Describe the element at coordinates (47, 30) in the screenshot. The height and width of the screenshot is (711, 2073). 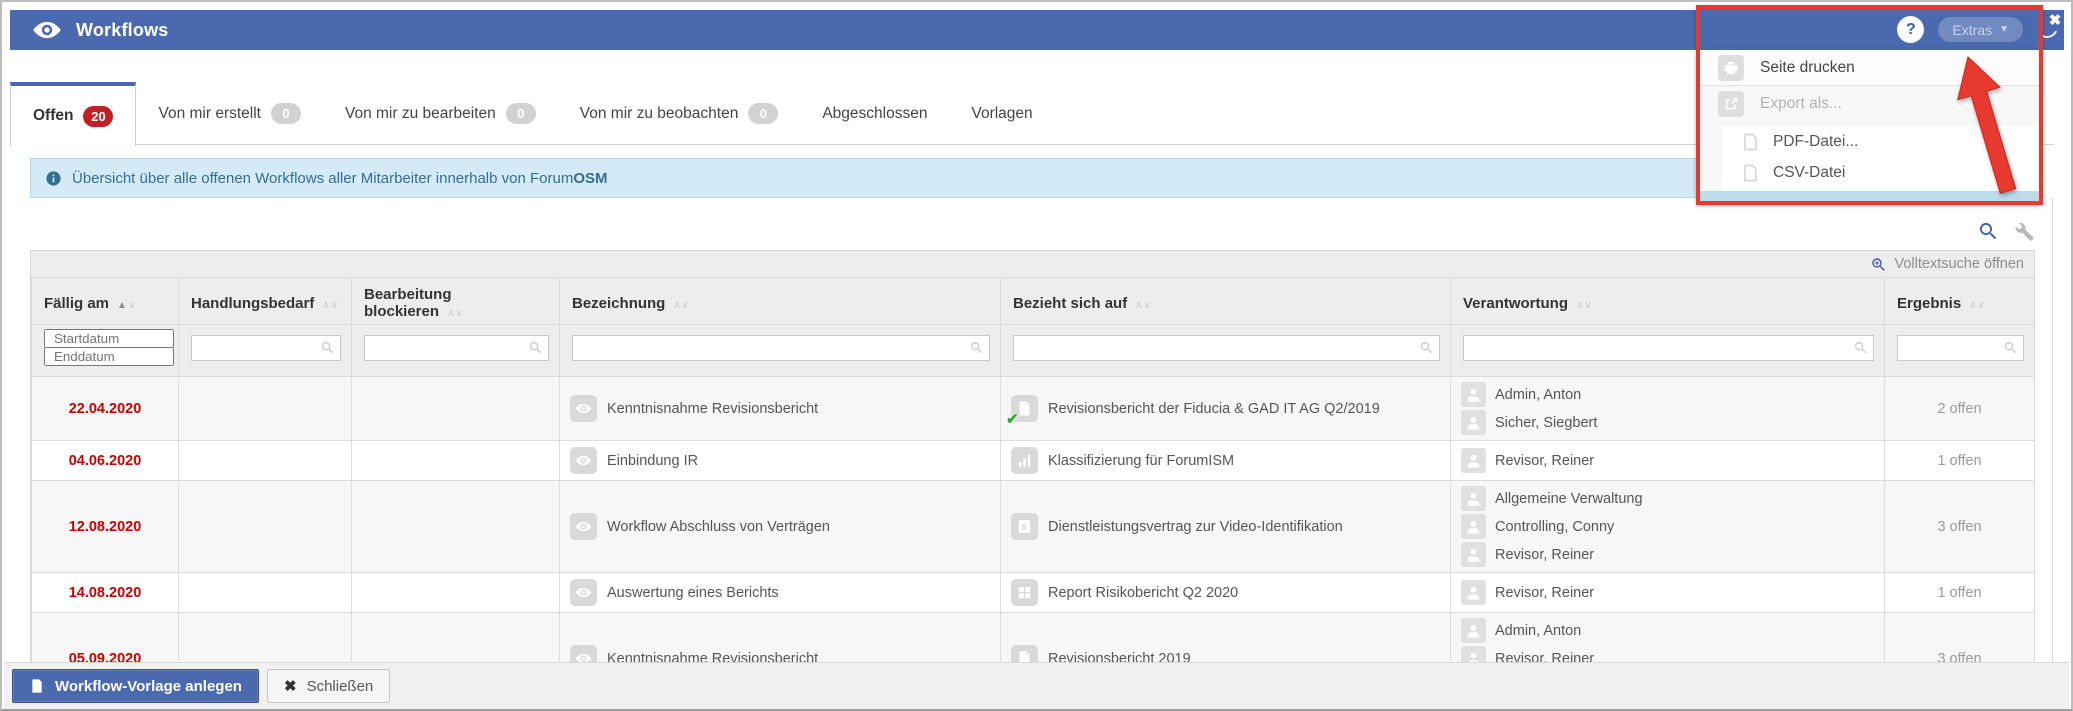
I see `workflows-eye-icon` at that location.